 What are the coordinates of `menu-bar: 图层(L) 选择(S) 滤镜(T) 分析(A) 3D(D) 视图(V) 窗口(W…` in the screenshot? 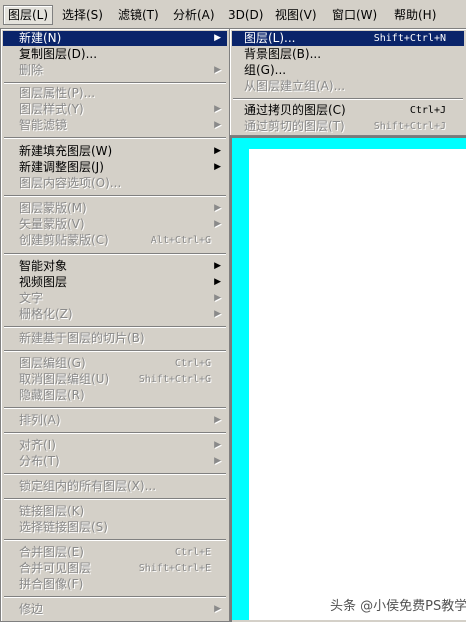 It's located at (233, 15).